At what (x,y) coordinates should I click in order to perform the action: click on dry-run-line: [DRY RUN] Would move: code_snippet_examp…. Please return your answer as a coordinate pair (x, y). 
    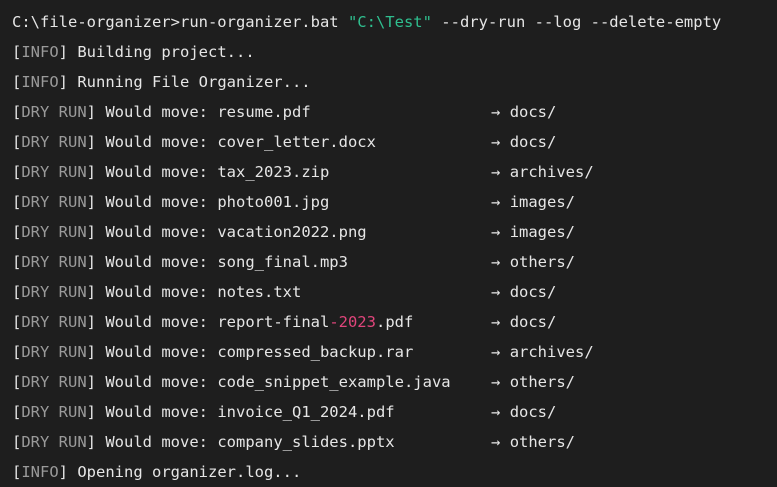
    Looking at the image, I should click on (294, 382).